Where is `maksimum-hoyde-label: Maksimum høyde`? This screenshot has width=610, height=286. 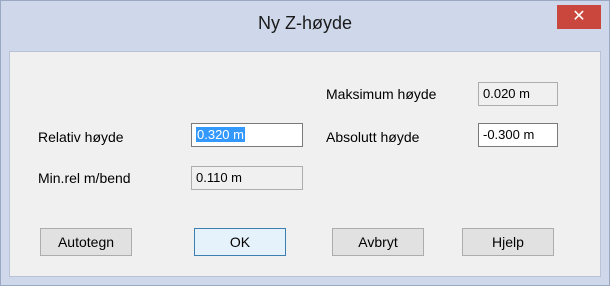
maksimum-hoyde-label: Maksimum høyde is located at coordinates (381, 94).